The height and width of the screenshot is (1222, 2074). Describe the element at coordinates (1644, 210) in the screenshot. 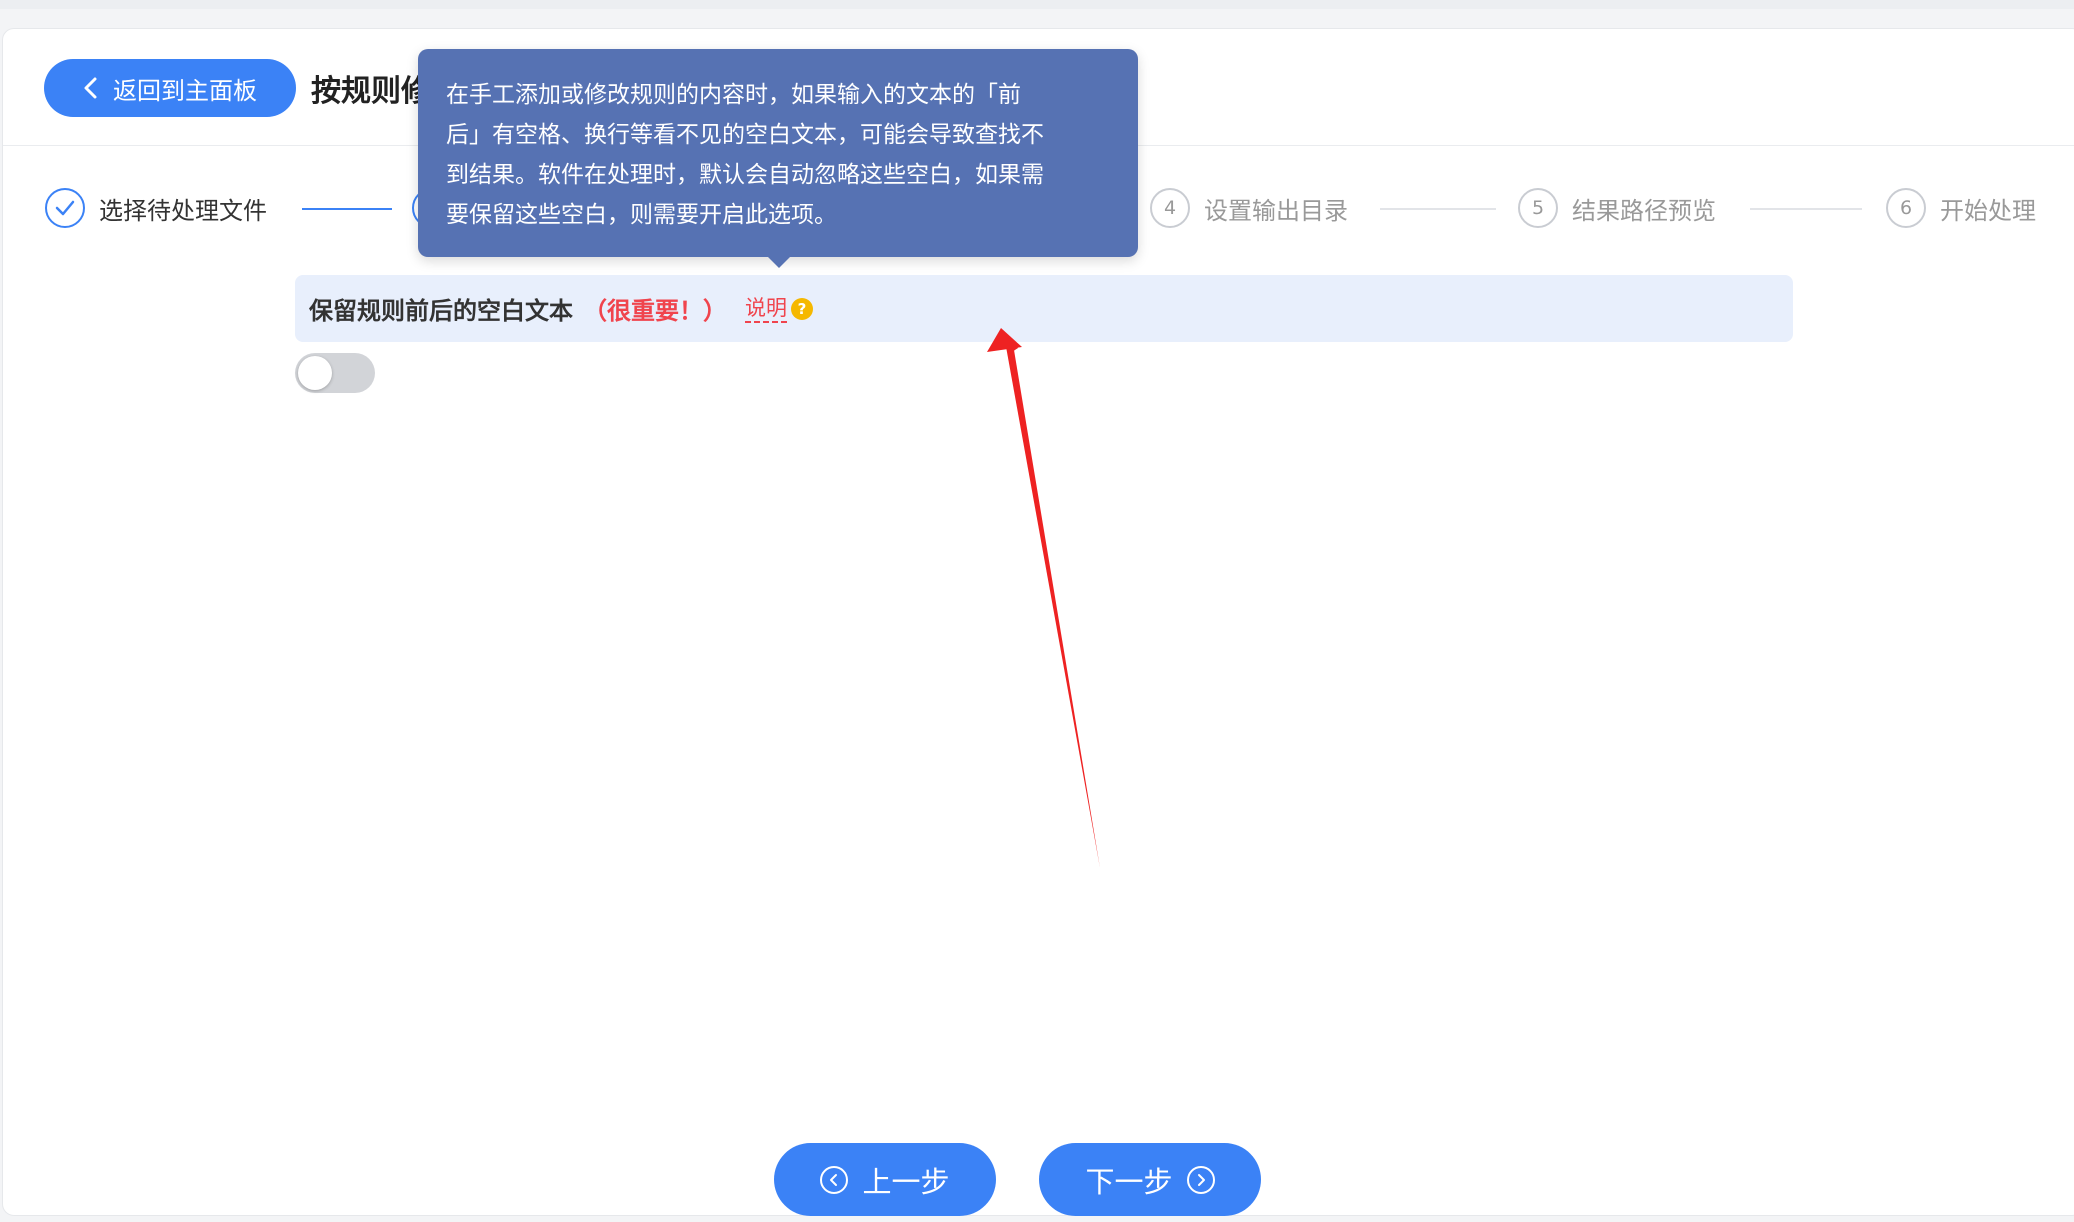

I see `step-5-label: 结果路径预览` at that location.